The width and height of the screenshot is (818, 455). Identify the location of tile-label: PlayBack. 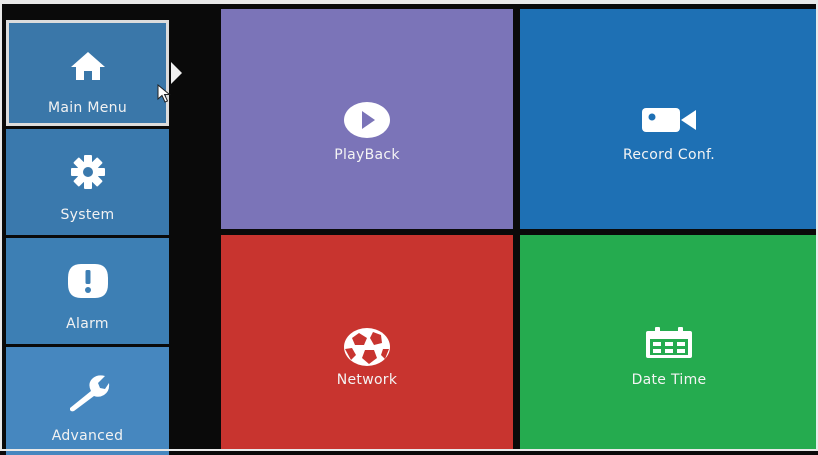
(367, 155).